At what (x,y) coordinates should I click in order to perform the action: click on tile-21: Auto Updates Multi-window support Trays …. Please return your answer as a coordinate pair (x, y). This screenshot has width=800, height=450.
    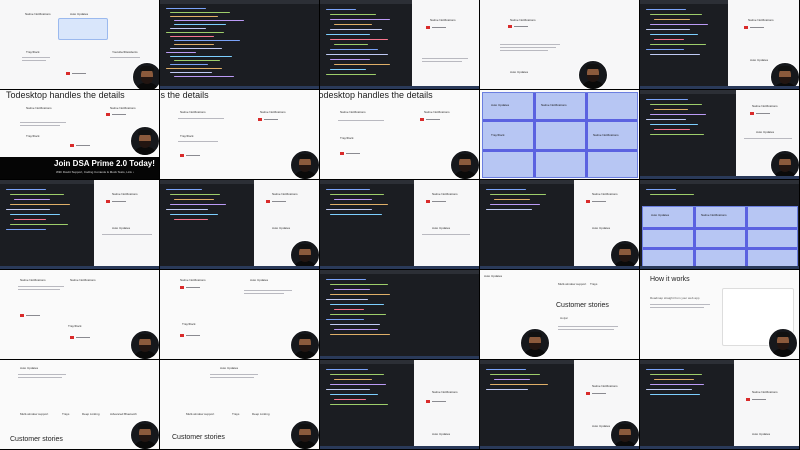
    Looking at the image, I should click on (80, 405).